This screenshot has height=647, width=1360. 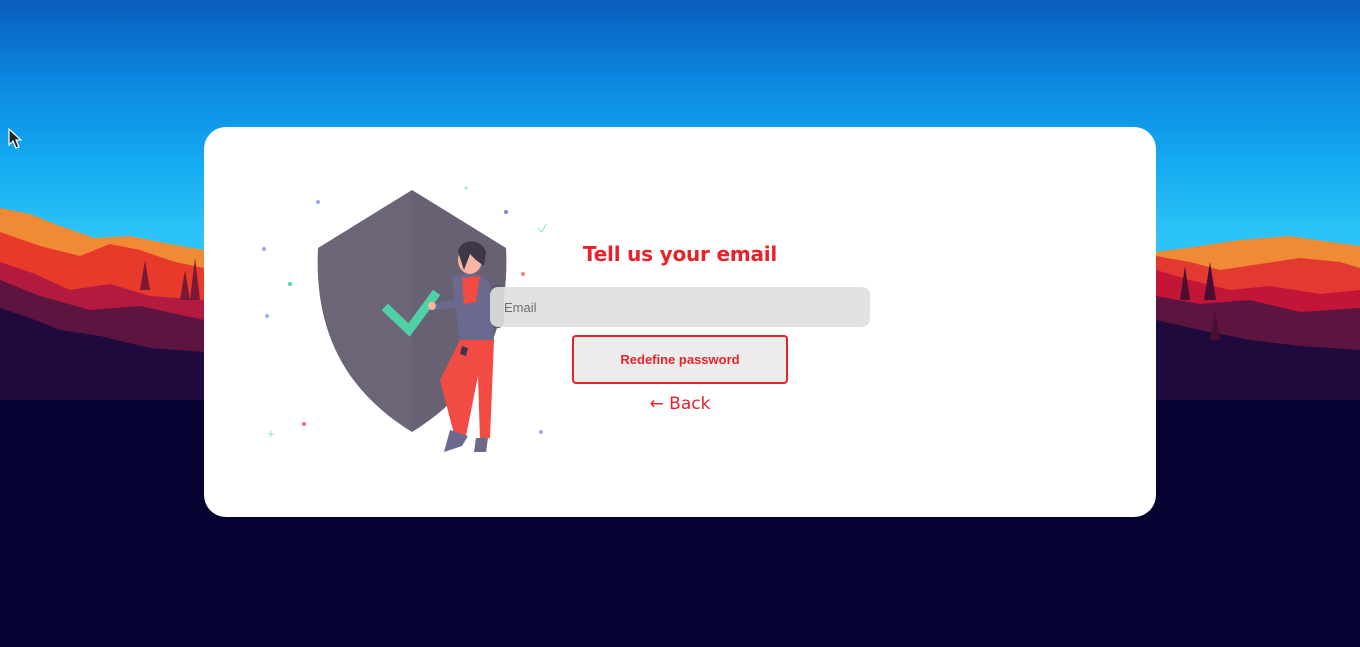 I want to click on email-input, so click(x=680, y=307).